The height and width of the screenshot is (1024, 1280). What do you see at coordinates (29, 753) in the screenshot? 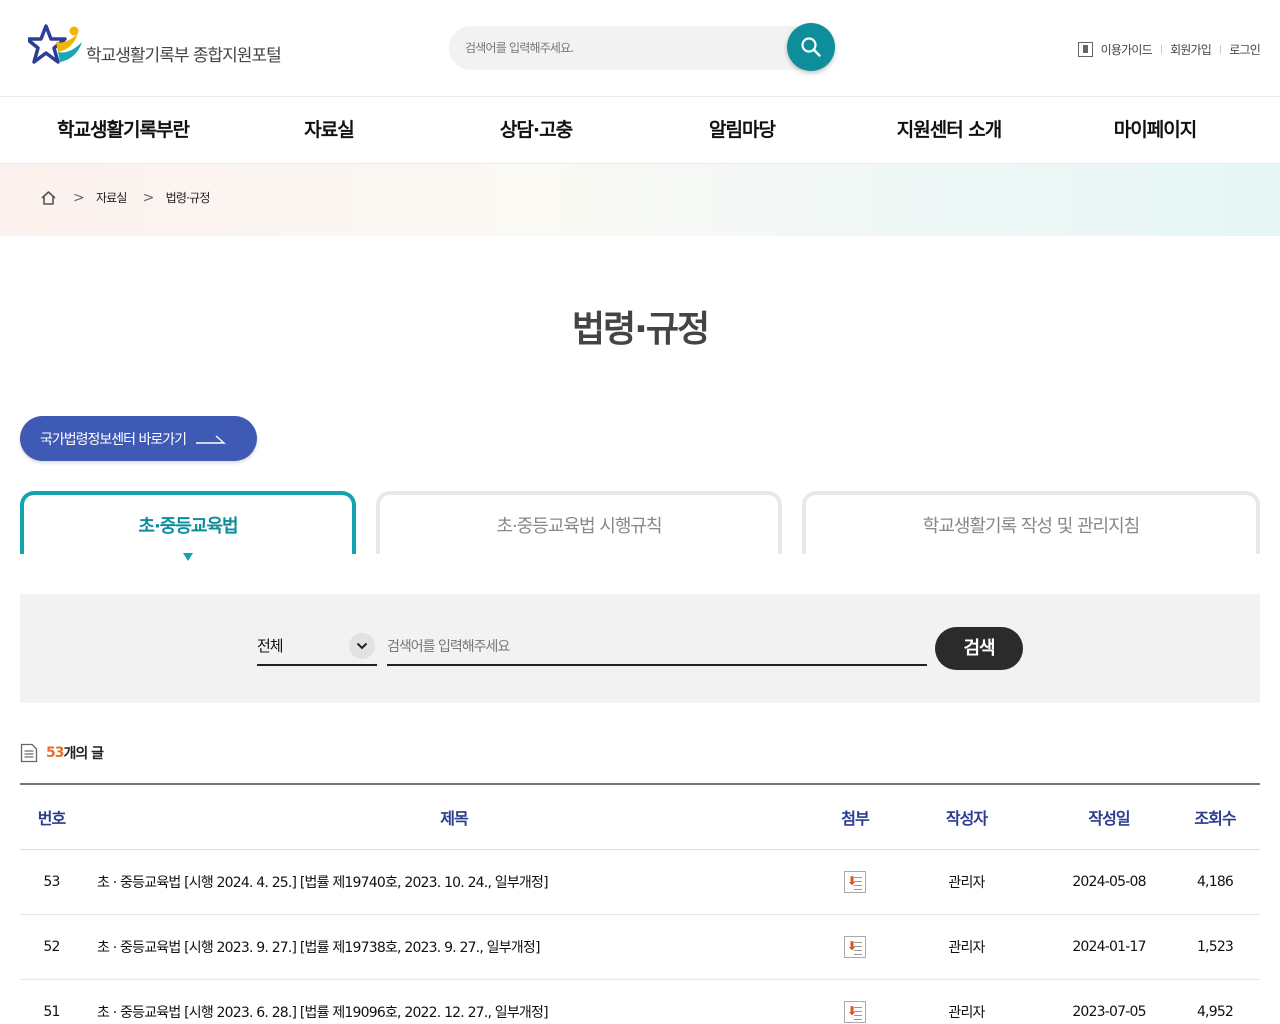
I see `document-list-icon` at bounding box center [29, 753].